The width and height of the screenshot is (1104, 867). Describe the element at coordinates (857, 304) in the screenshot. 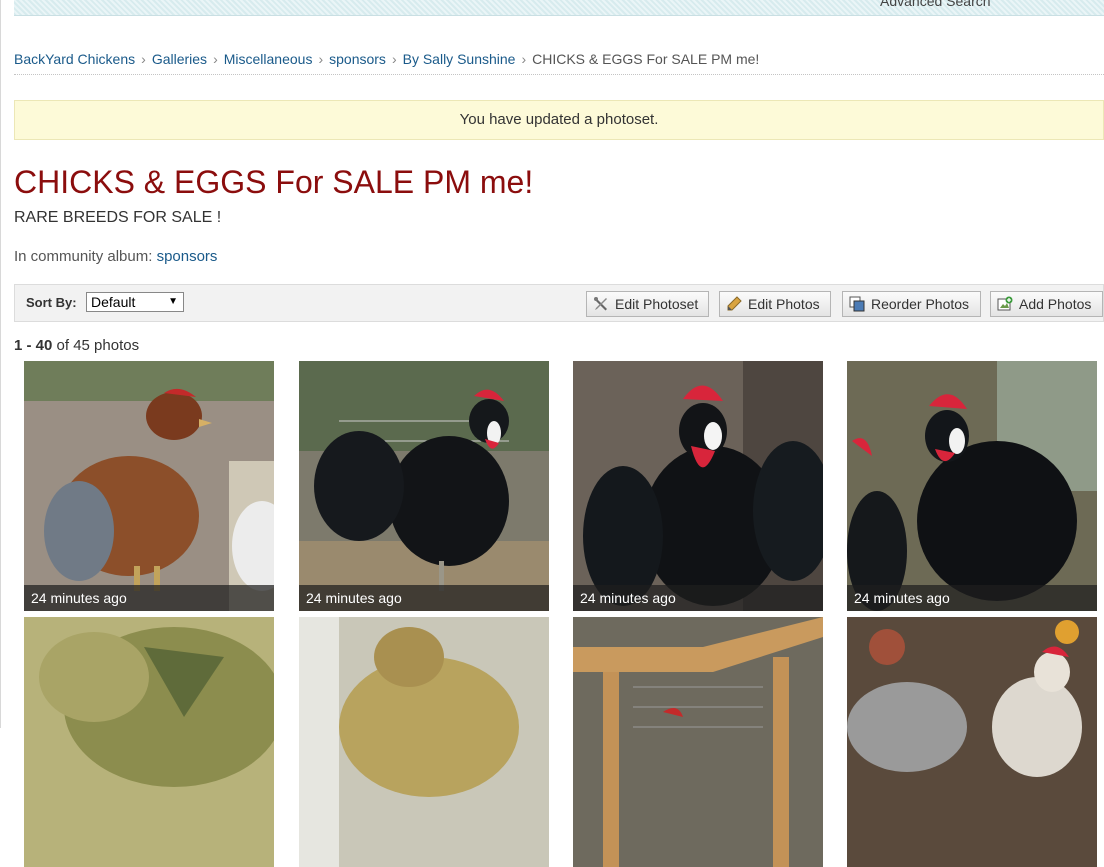

I see `reorder-icon` at that location.